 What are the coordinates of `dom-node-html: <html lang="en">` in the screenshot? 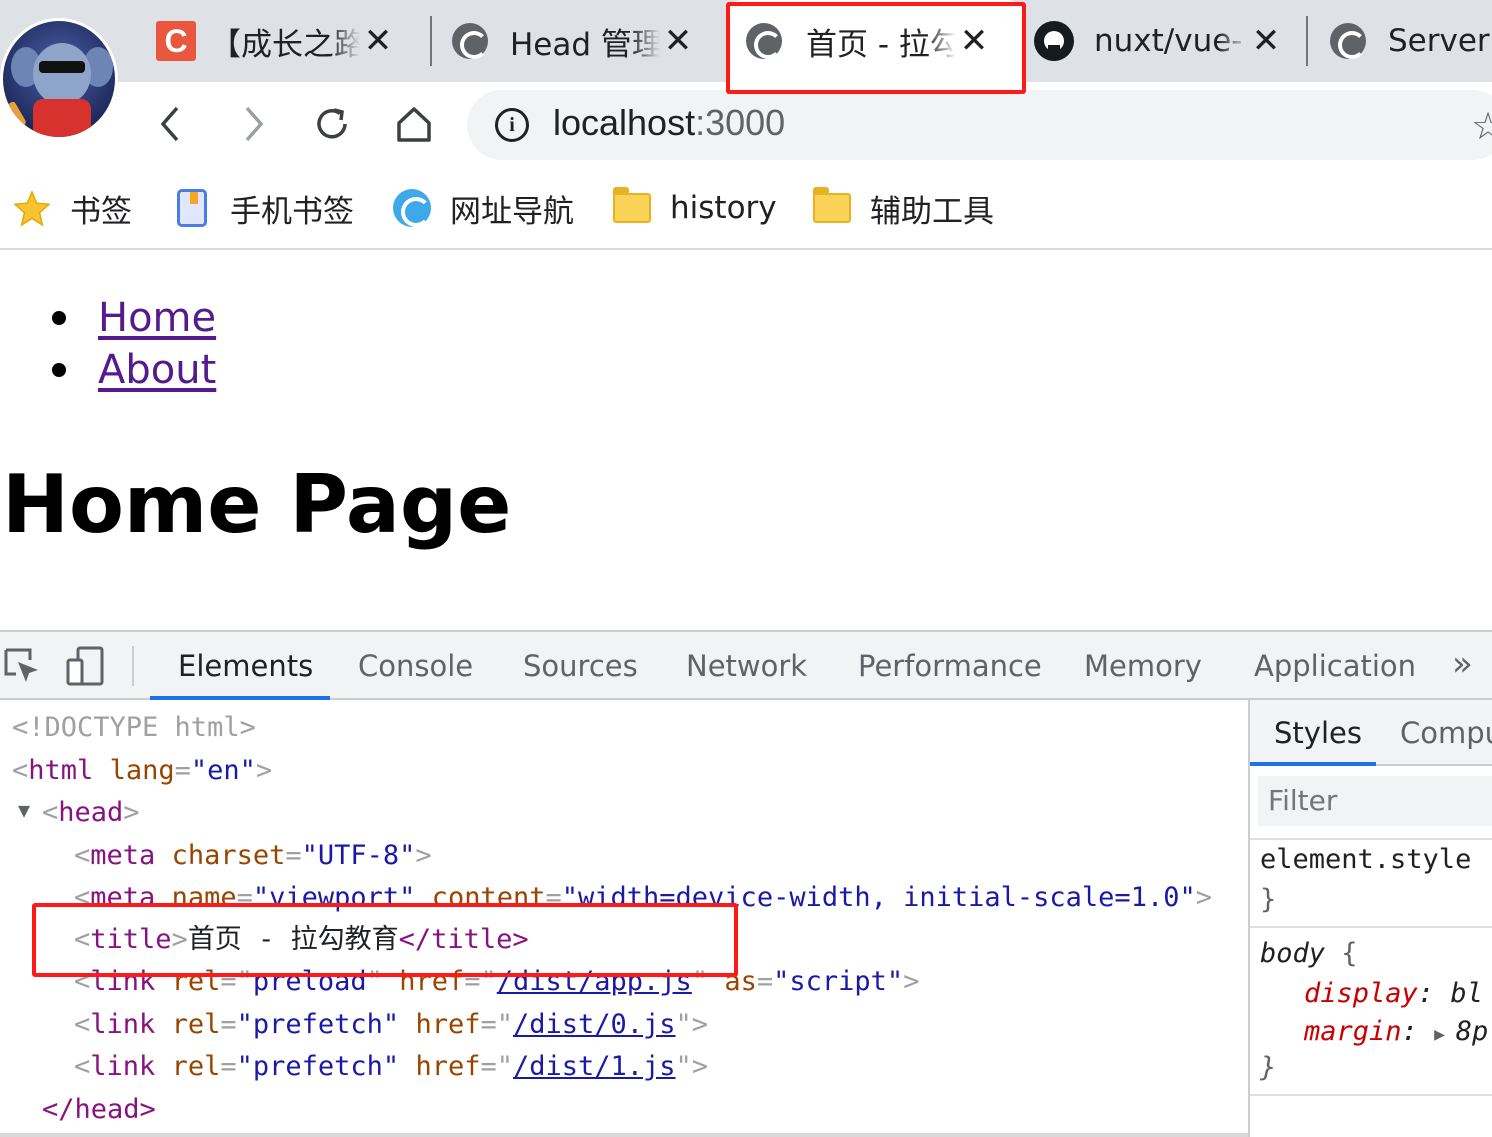 It's located at (142, 771).